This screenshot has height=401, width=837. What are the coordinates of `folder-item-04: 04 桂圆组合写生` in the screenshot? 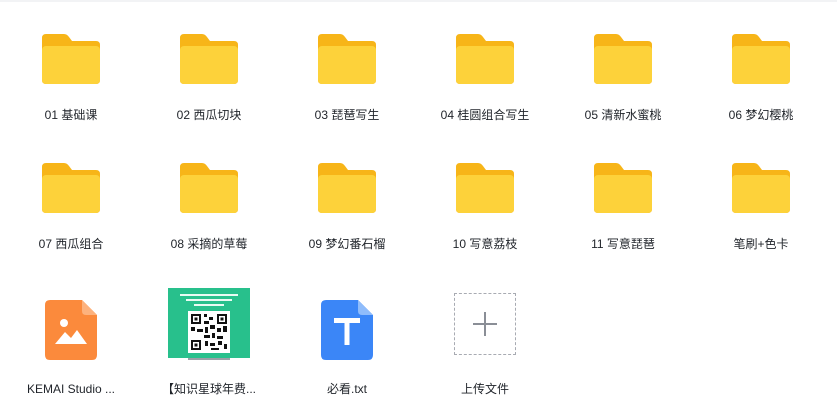 It's located at (485, 76).